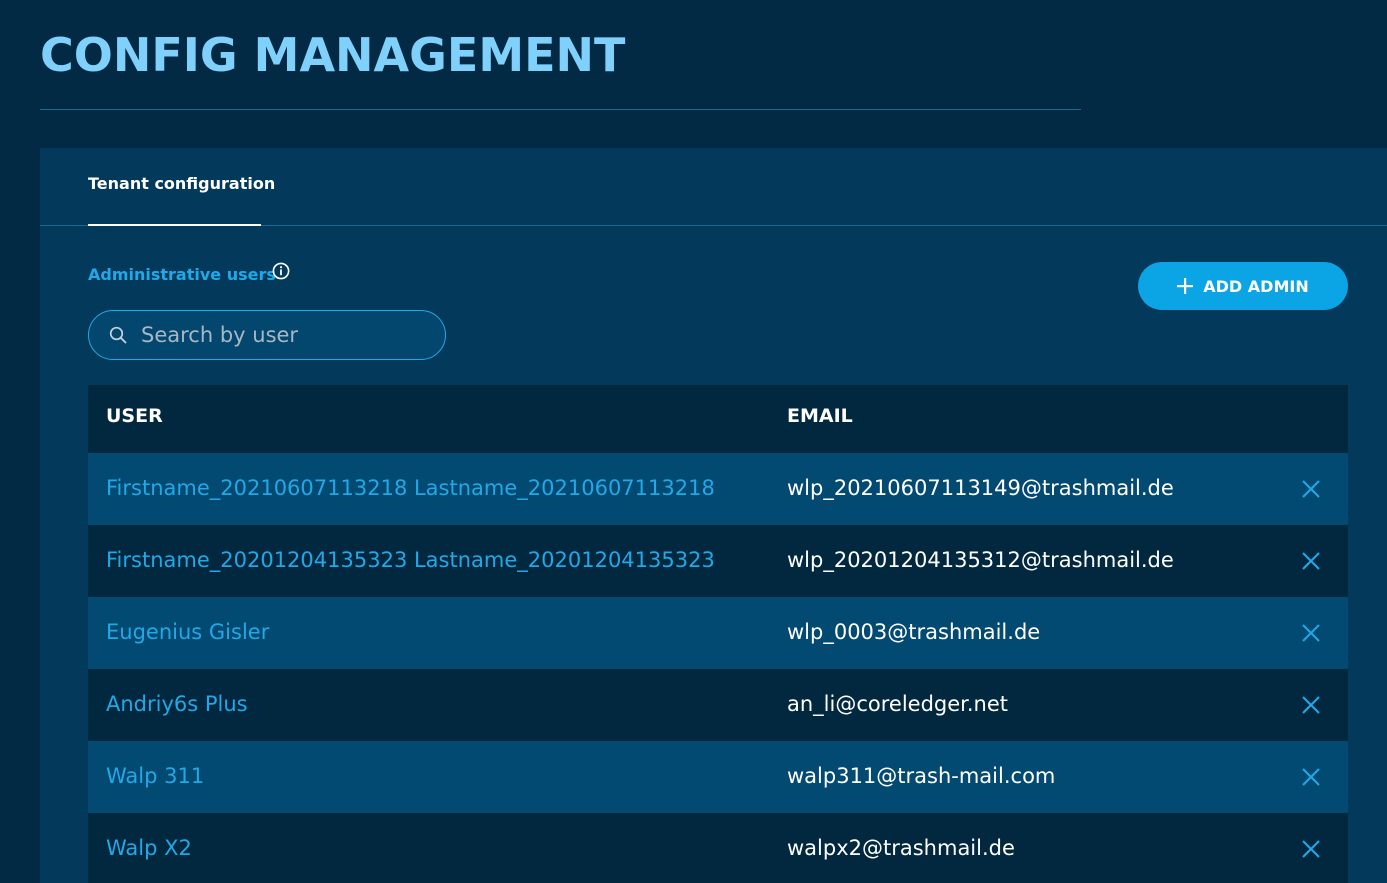 The height and width of the screenshot is (883, 1387). Describe the element at coordinates (155, 776) in the screenshot. I see `user-name-link: Walp 311` at that location.